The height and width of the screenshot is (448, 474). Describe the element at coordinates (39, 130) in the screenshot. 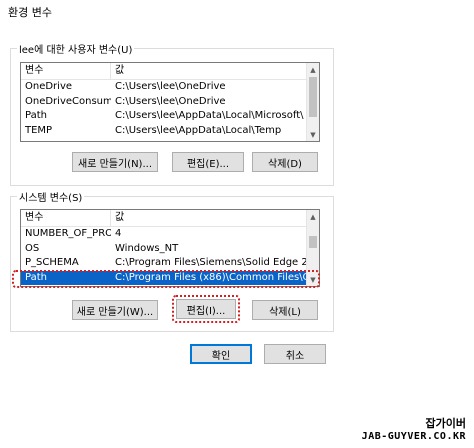

I see `variable-name: TEMP` at that location.